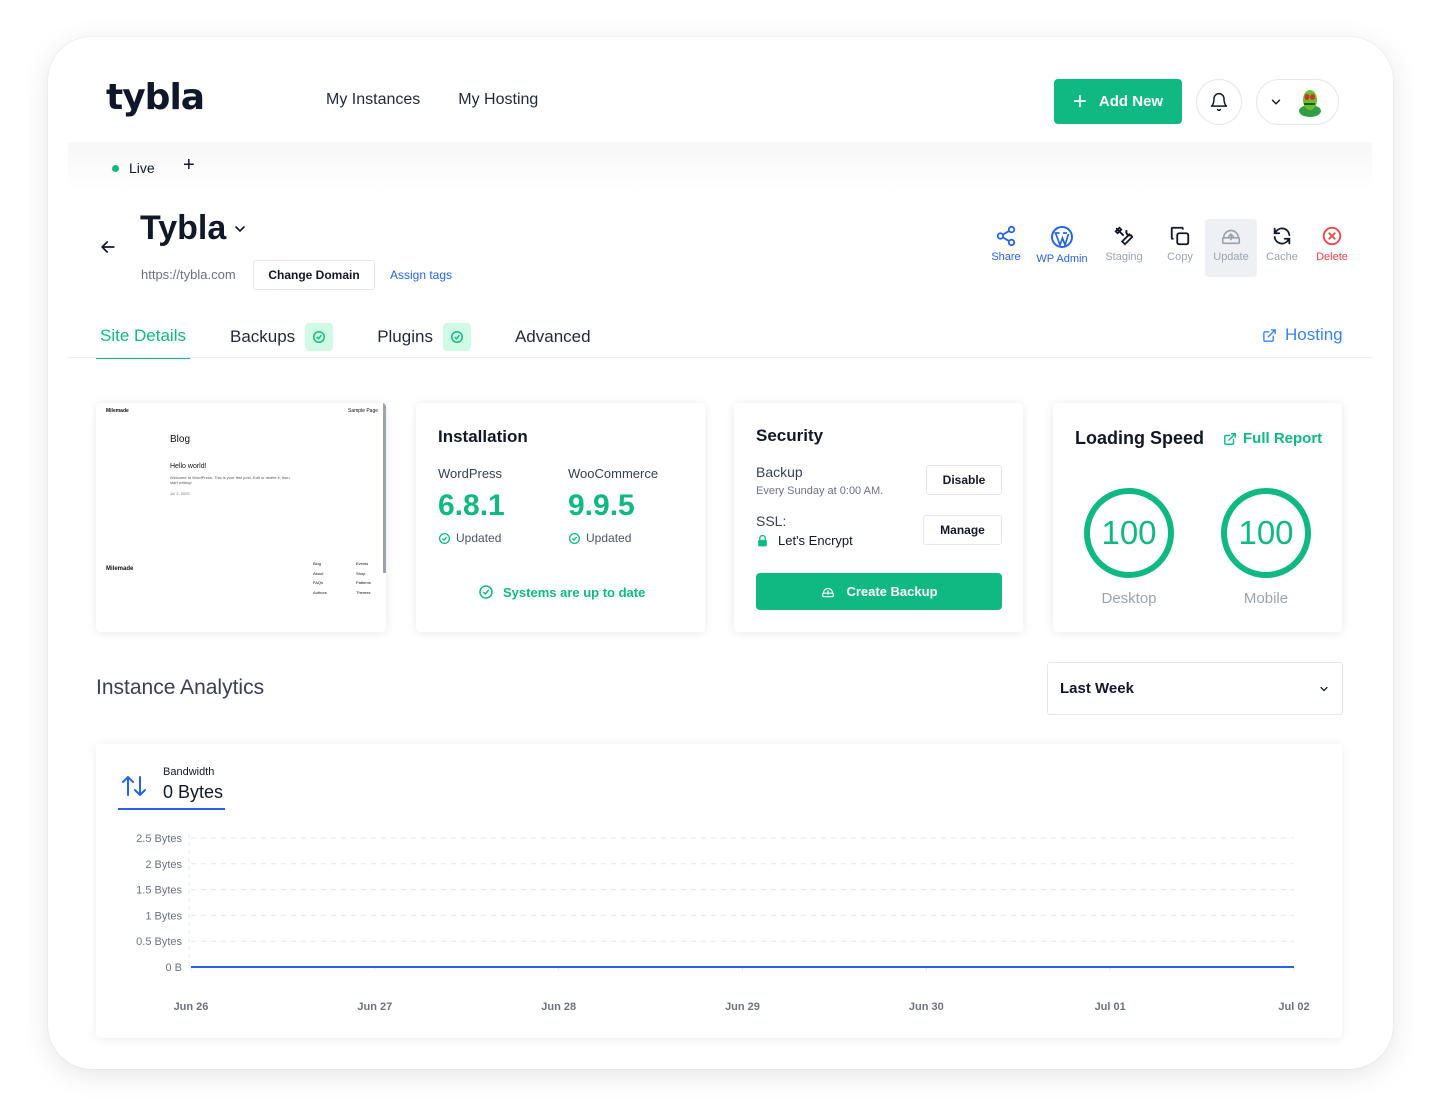  Describe the element at coordinates (180, 687) in the screenshot. I see `analytics-title: Instance Analytics` at that location.